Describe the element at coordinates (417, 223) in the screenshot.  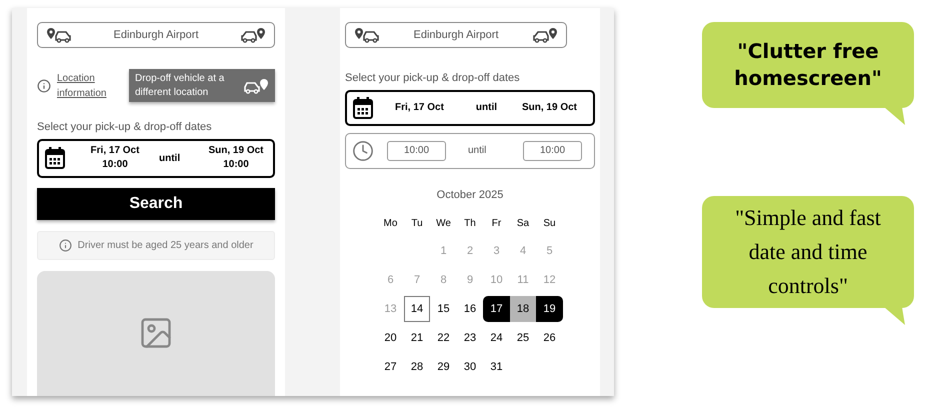
I see `weekday-label: Tu` at that location.